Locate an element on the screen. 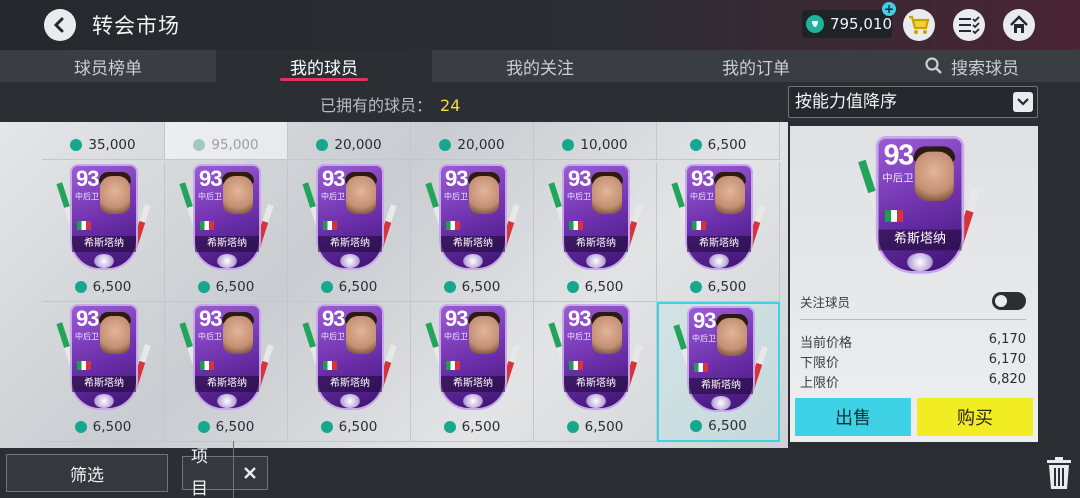 The image size is (1080, 498). trash-icon is located at coordinates (1059, 473).